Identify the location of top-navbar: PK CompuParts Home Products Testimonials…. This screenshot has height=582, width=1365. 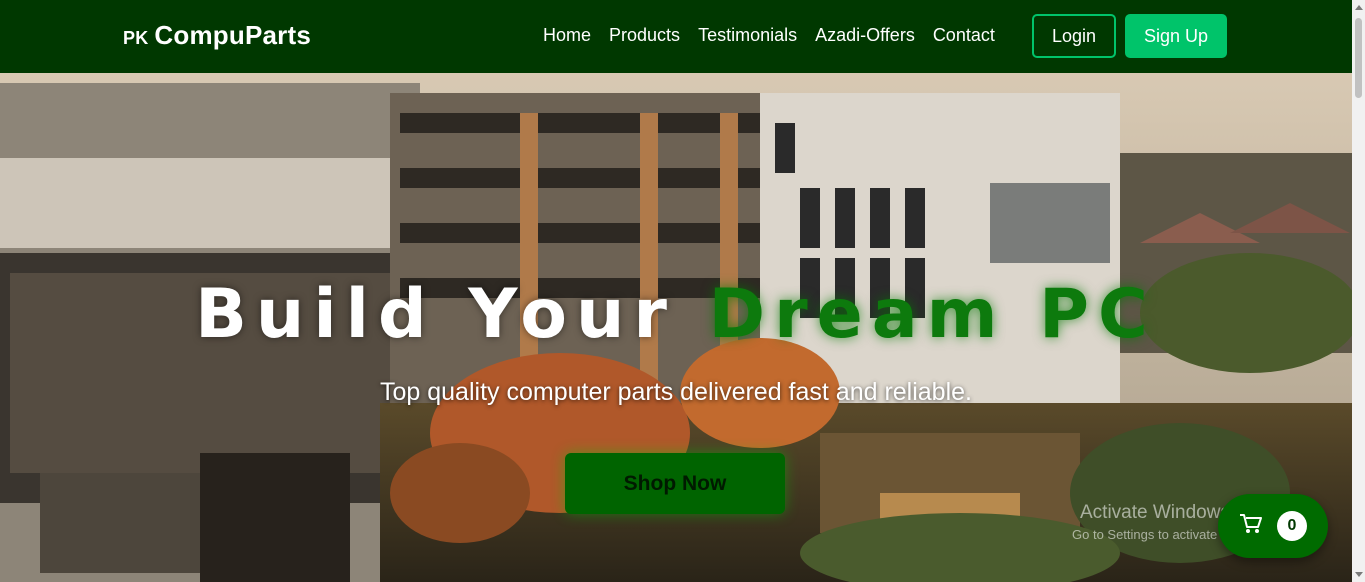
(676, 36).